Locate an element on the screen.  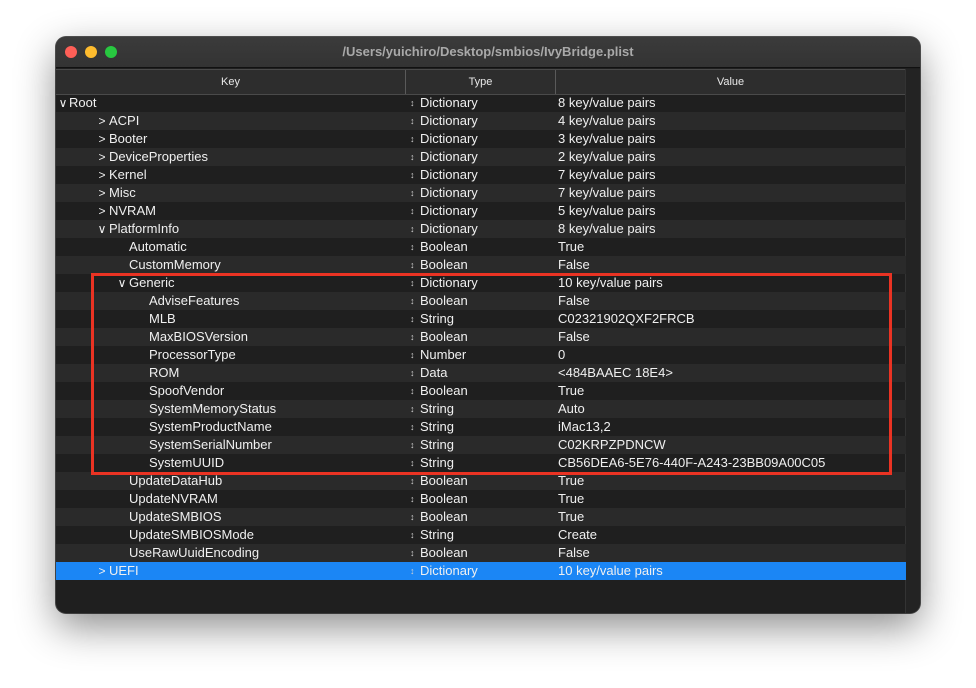
outline-row: ProcessorType ↕ Number 0 is located at coordinates (481, 355).